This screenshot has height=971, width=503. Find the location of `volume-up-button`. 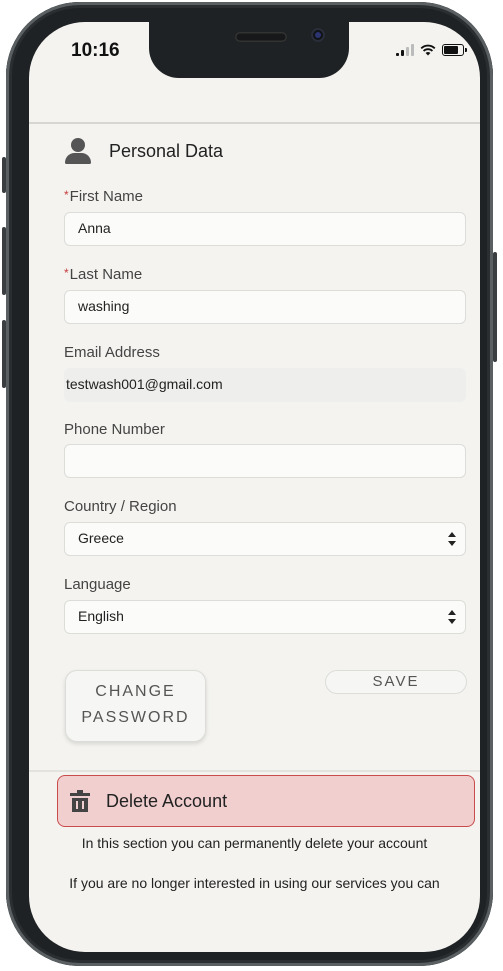

volume-up-button is located at coordinates (4, 261).